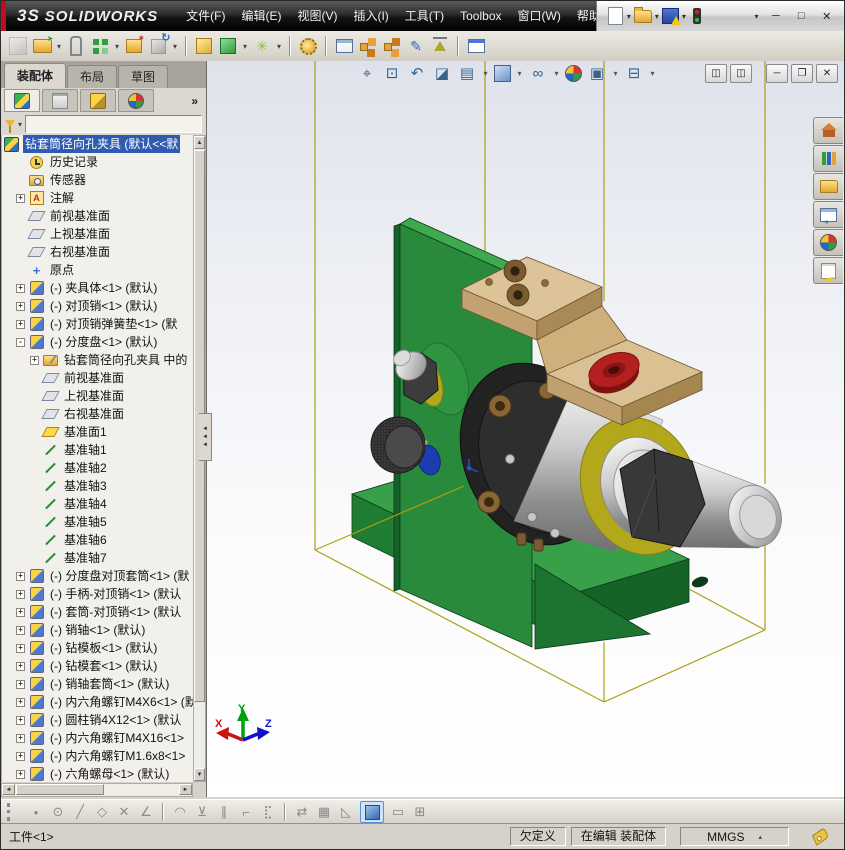  Describe the element at coordinates (703, 500) in the screenshot. I see `clamp-nut-shaft` at that location.